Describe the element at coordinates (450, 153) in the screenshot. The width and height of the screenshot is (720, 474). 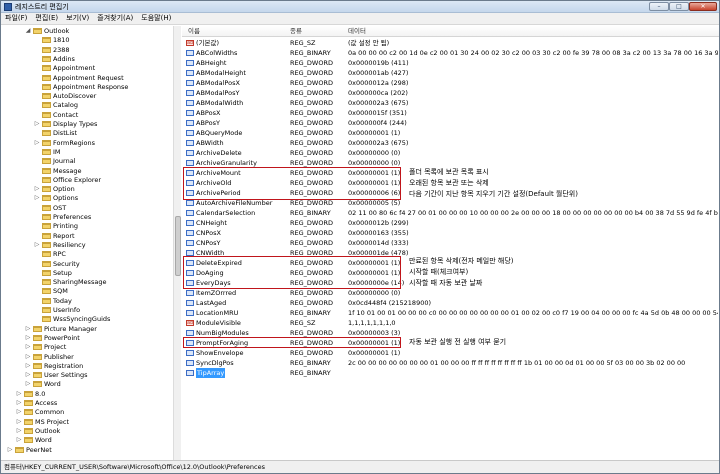
I see `value-row: ArchiveDelete REG_DWORD 0x00000000 (0)` at that location.